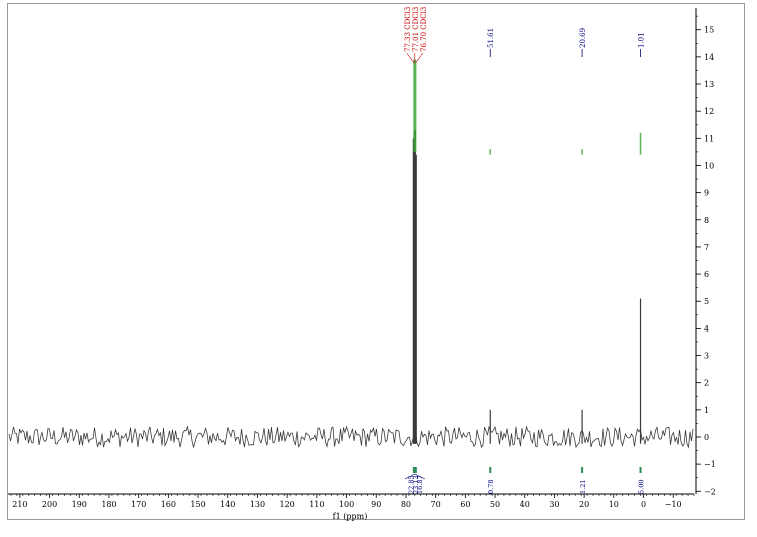 This screenshot has height=537, width=757. What do you see at coordinates (709, 57) in the screenshot?
I see `y-tick-label: 14` at bounding box center [709, 57].